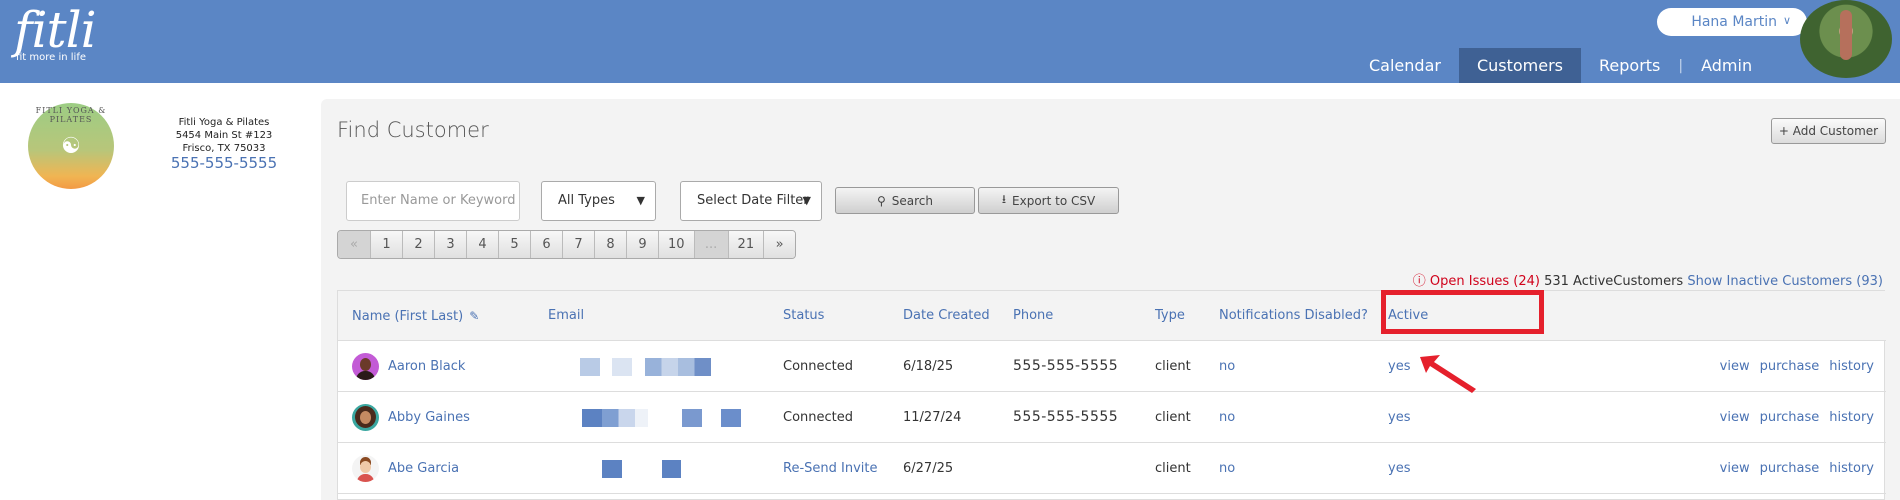 The height and width of the screenshot is (500, 1900). I want to click on page-7: 7, so click(578, 244).